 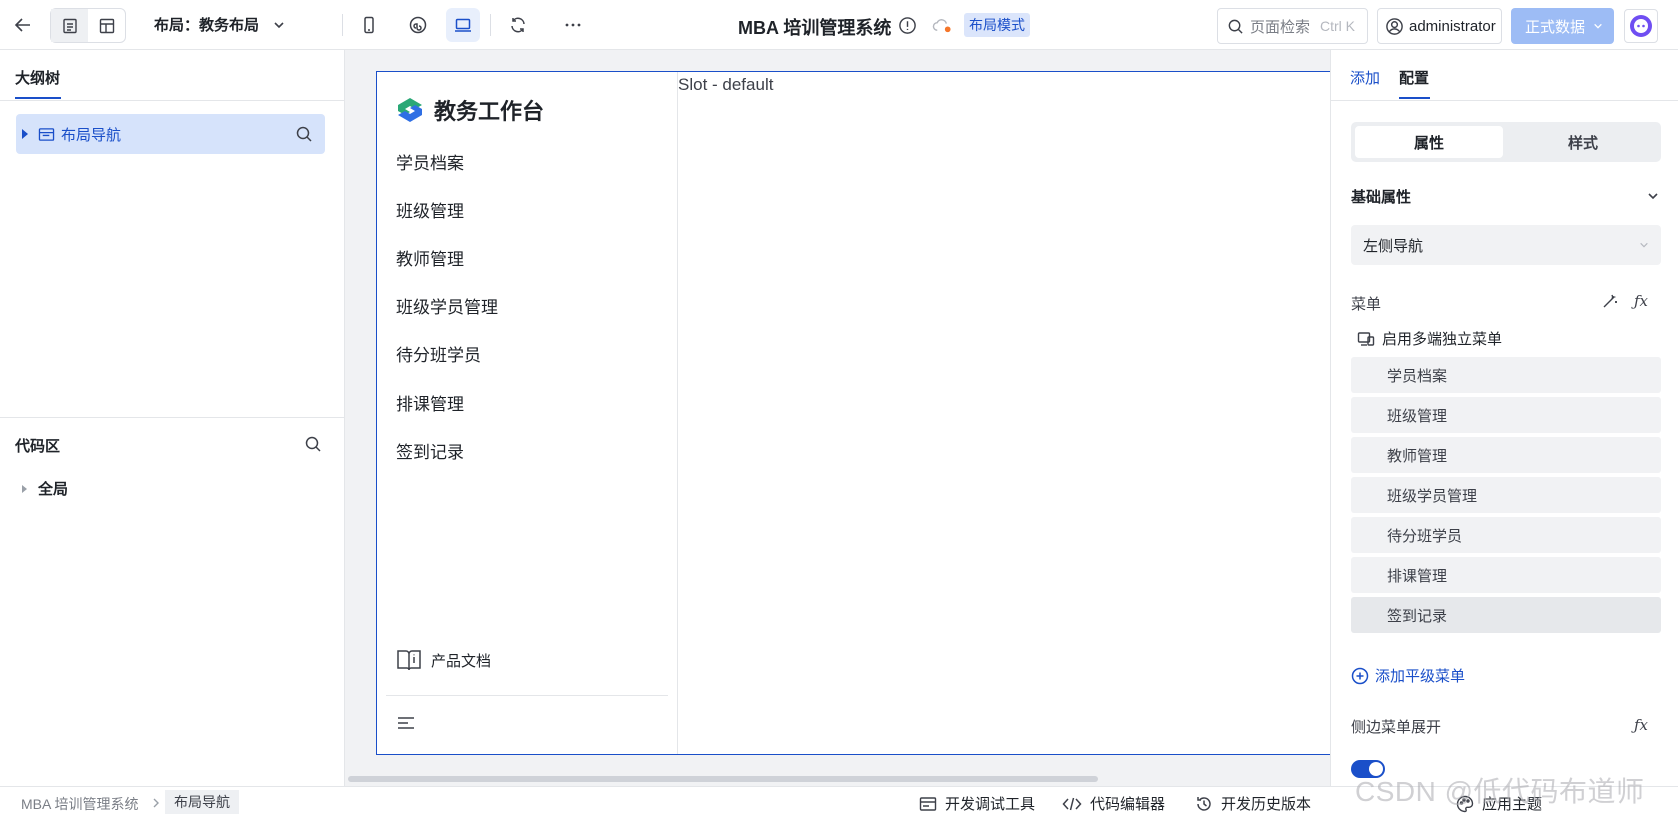 What do you see at coordinates (1555, 27) in the screenshot?
I see `production-data-label: 正式数据` at bounding box center [1555, 27].